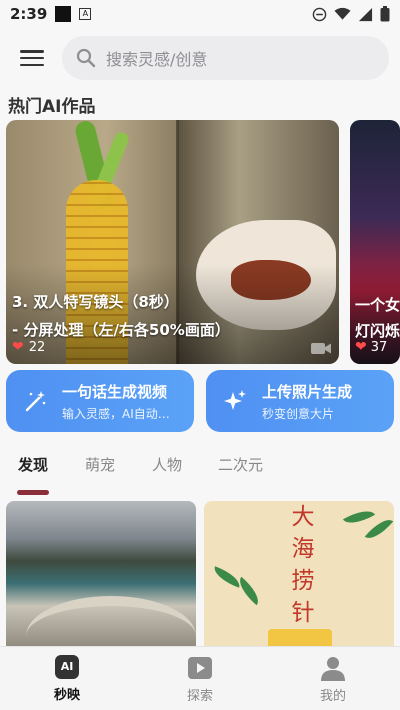  What do you see at coordinates (121, 413) in the screenshot?
I see `action-subtitle: 输入灵感，AI自动生成` at bounding box center [121, 413].